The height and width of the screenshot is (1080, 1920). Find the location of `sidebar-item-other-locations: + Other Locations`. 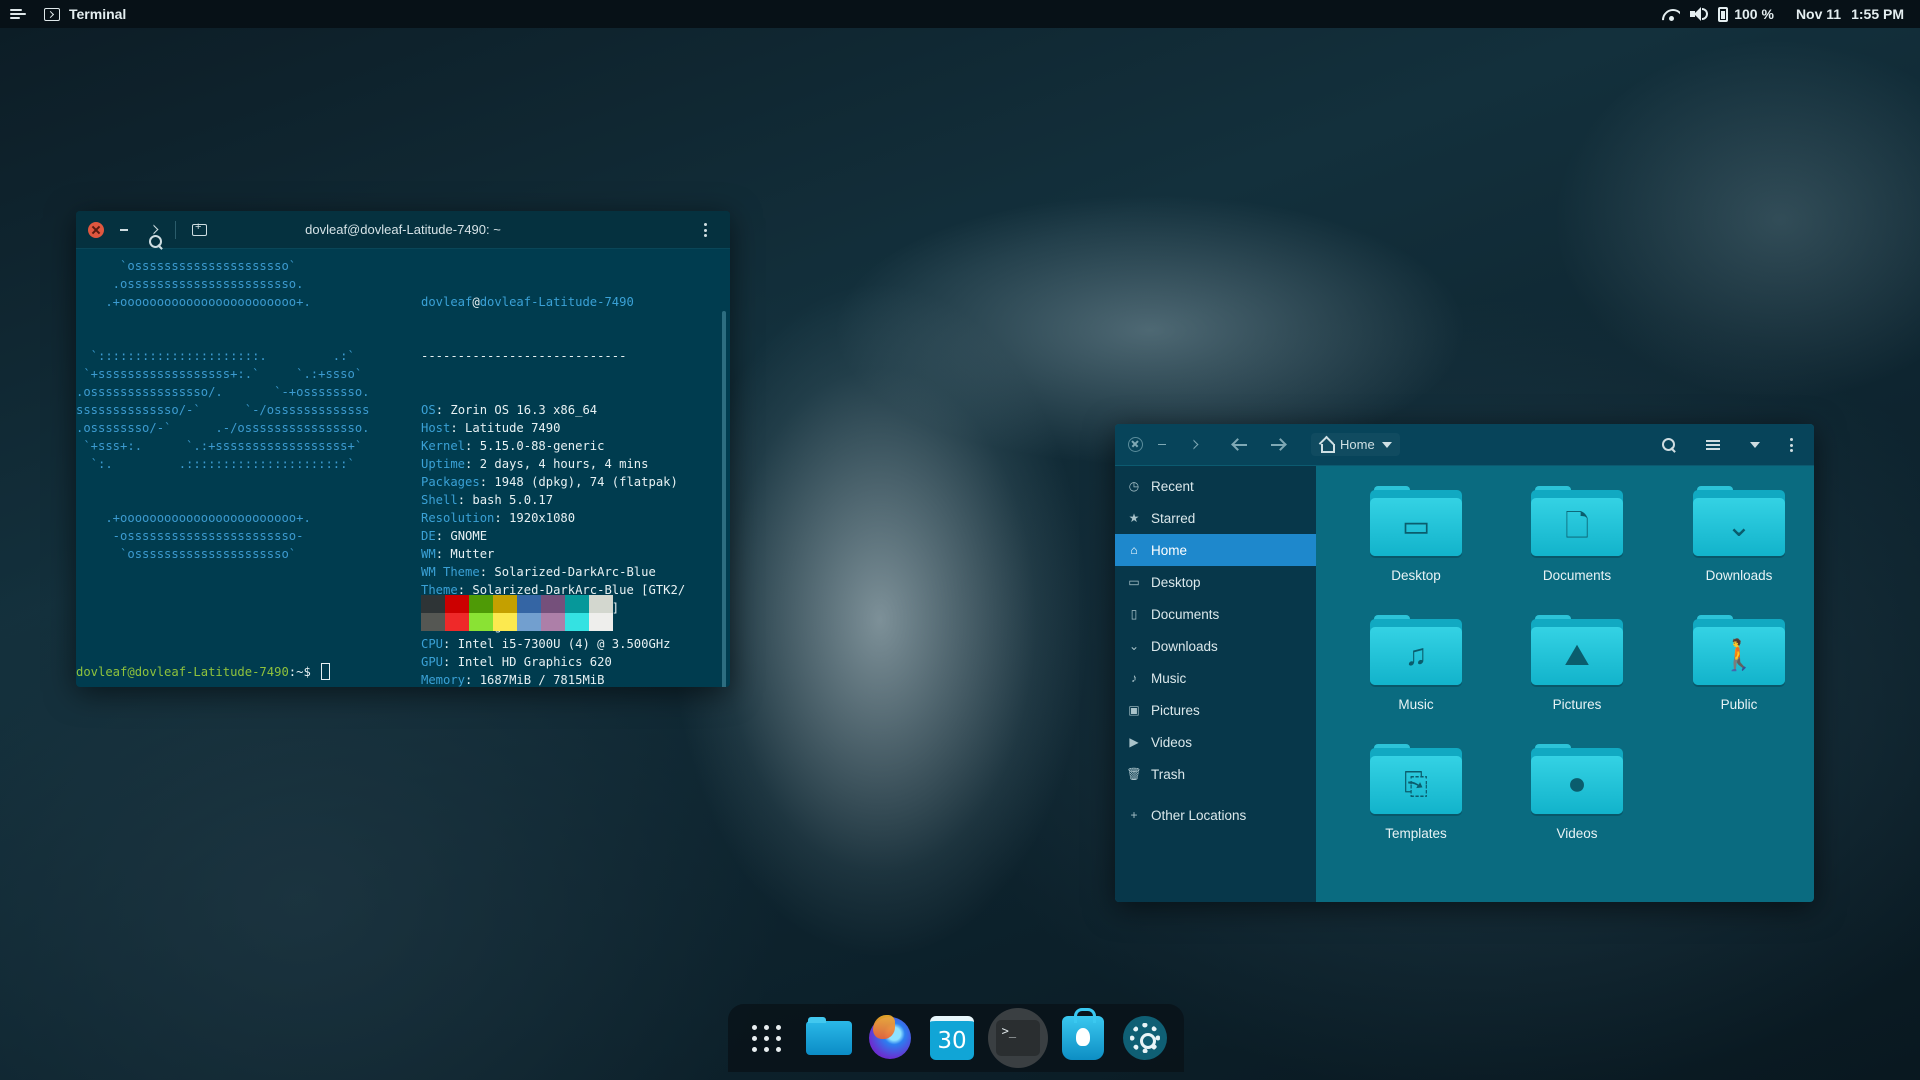

sidebar-item-other-locations: + Other Locations is located at coordinates (1215, 815).